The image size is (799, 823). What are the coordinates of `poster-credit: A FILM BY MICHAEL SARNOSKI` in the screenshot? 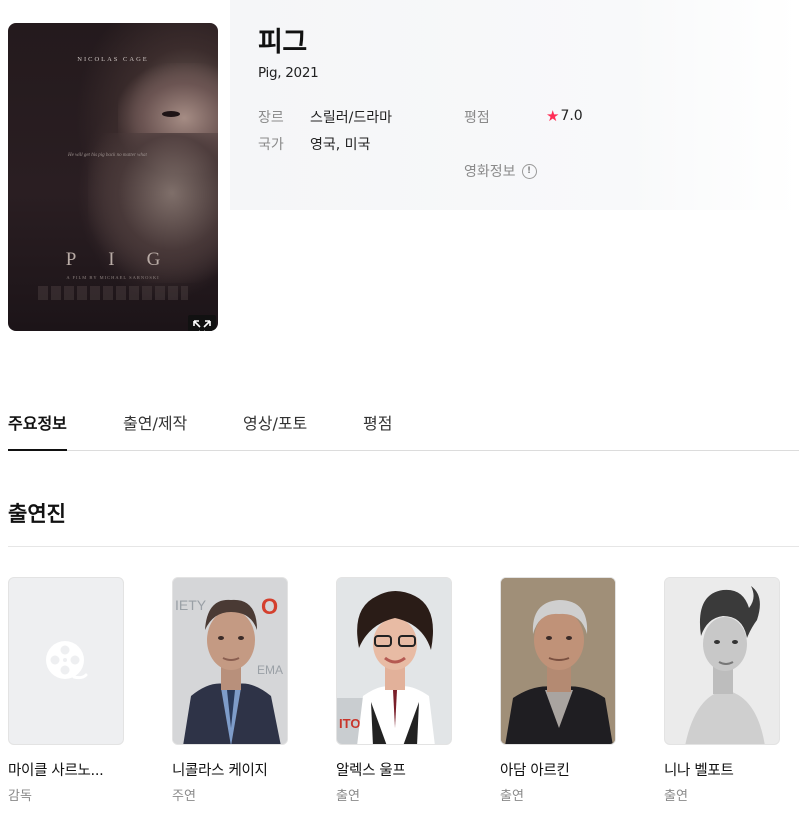 It's located at (113, 277).